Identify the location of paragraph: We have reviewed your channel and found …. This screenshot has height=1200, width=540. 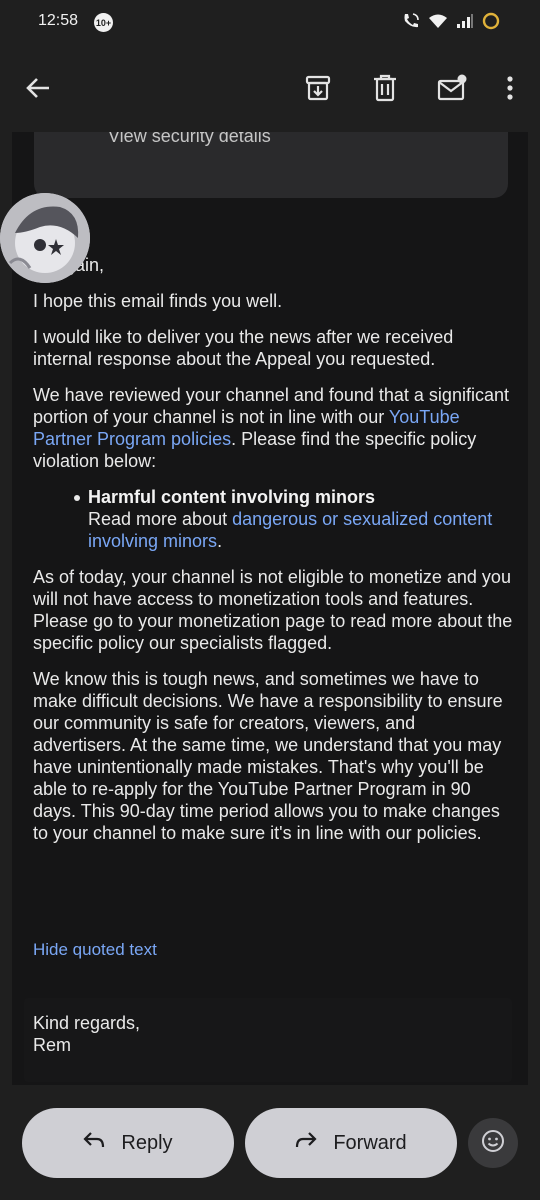
(273, 428).